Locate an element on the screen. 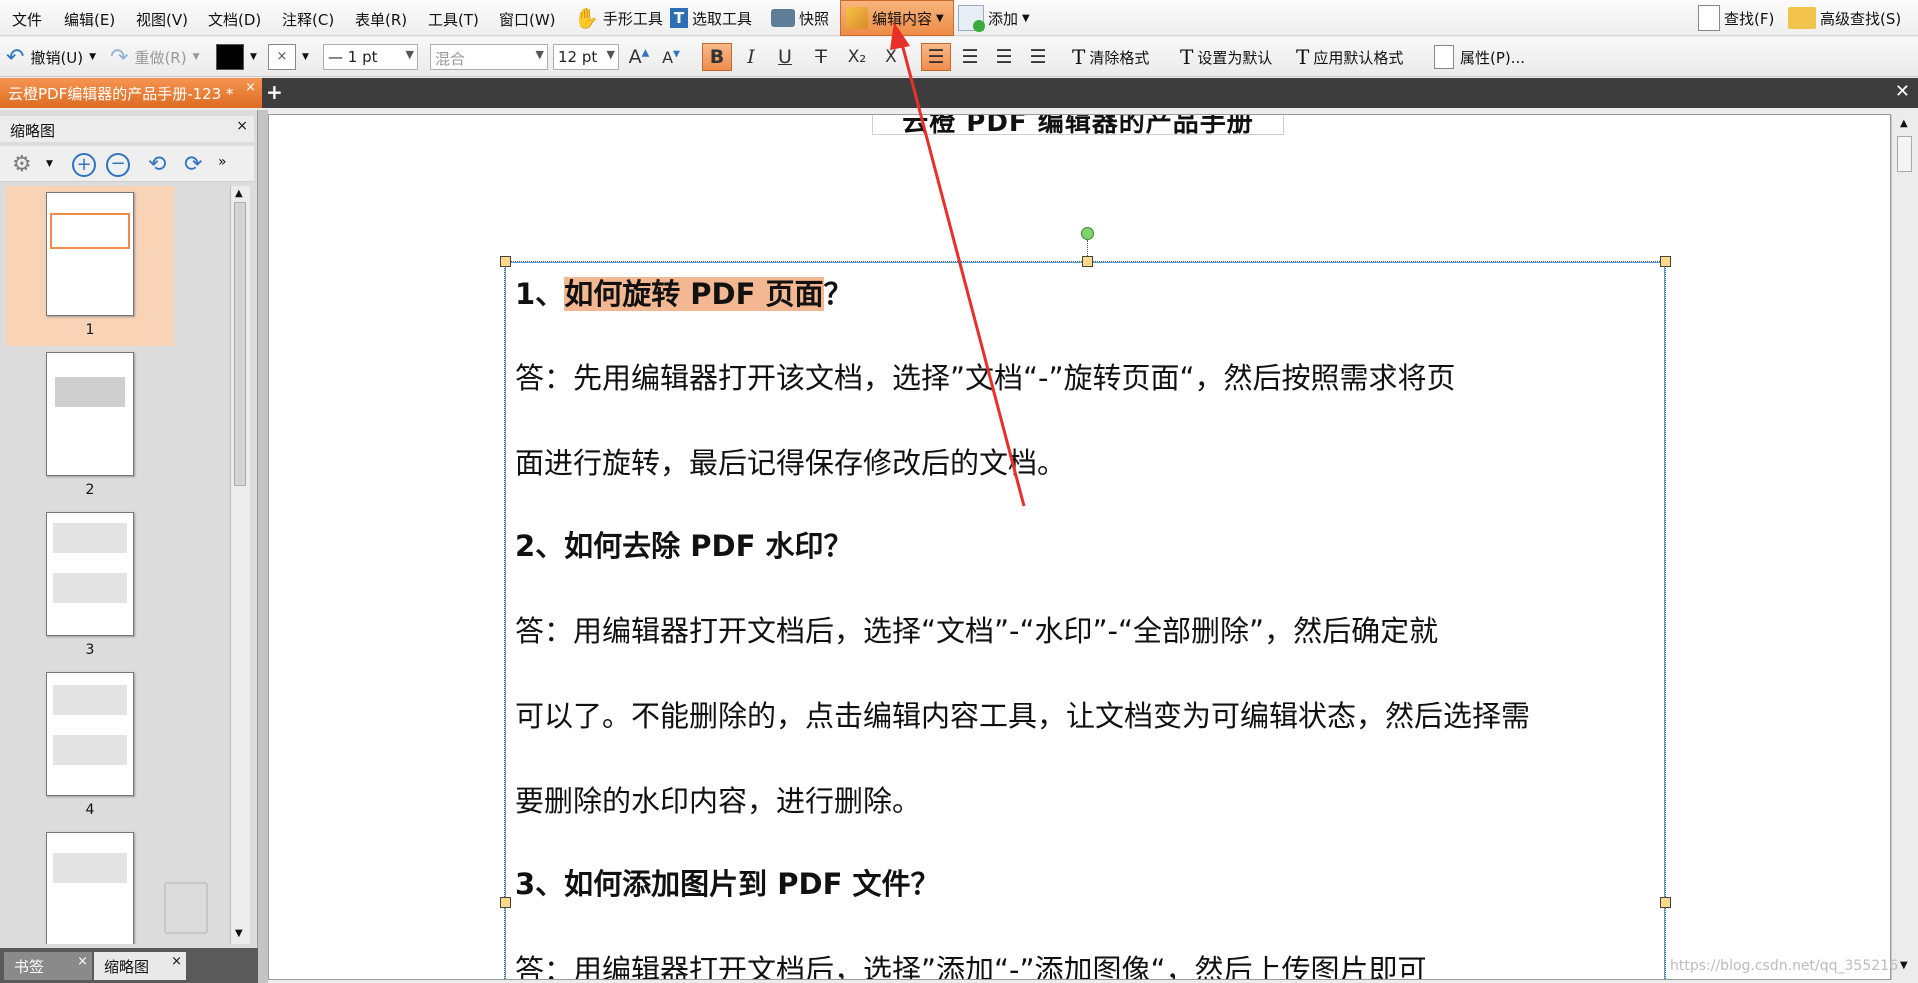 Image resolution: width=1918 pixels, height=983 pixels. document-tab: 云橙PDF编辑器的产品手册-123 * × is located at coordinates (131, 93).